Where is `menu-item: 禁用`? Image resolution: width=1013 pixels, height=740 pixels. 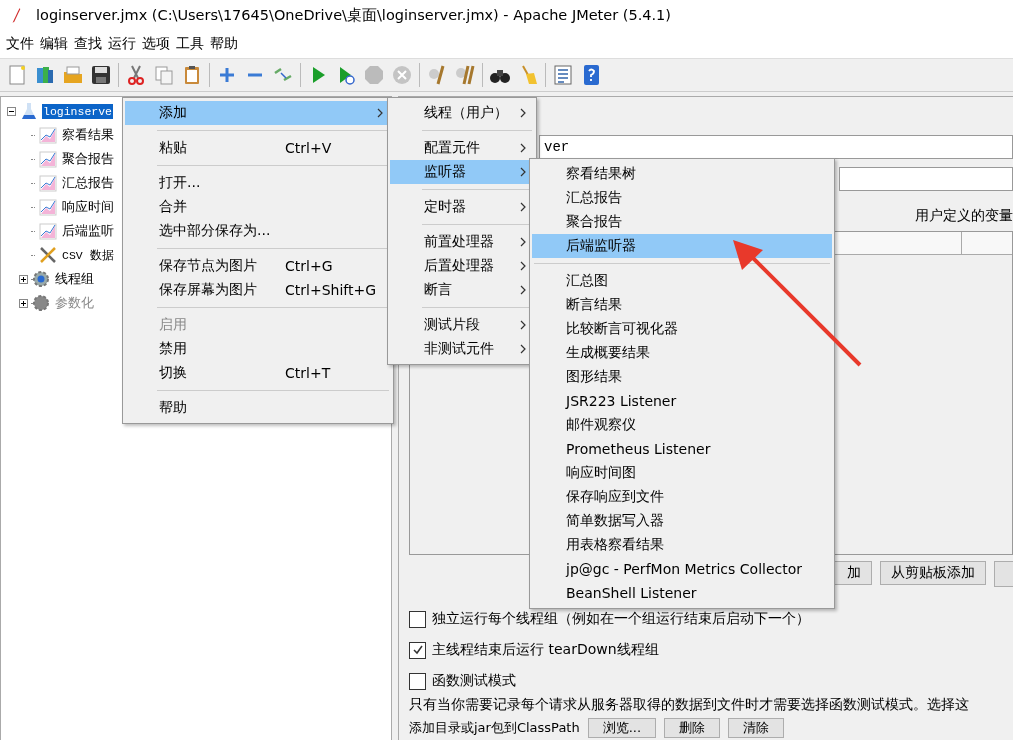
menu-item: 禁用 is located at coordinates (258, 349).